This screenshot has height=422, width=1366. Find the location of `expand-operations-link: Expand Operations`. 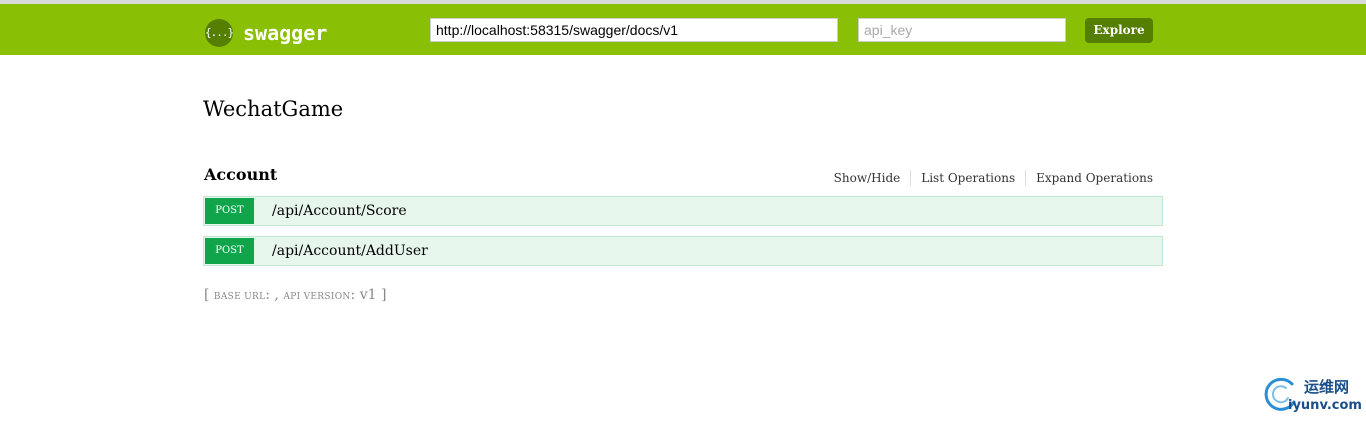

expand-operations-link: Expand Operations is located at coordinates (1089, 178).